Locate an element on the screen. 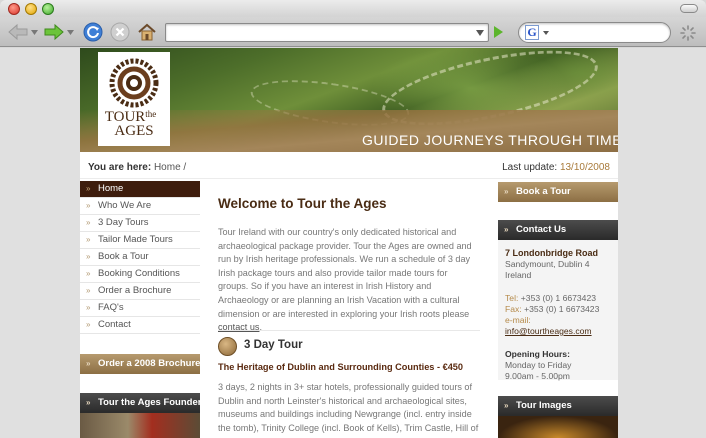  forward-history-button is located at coordinates (70, 32).